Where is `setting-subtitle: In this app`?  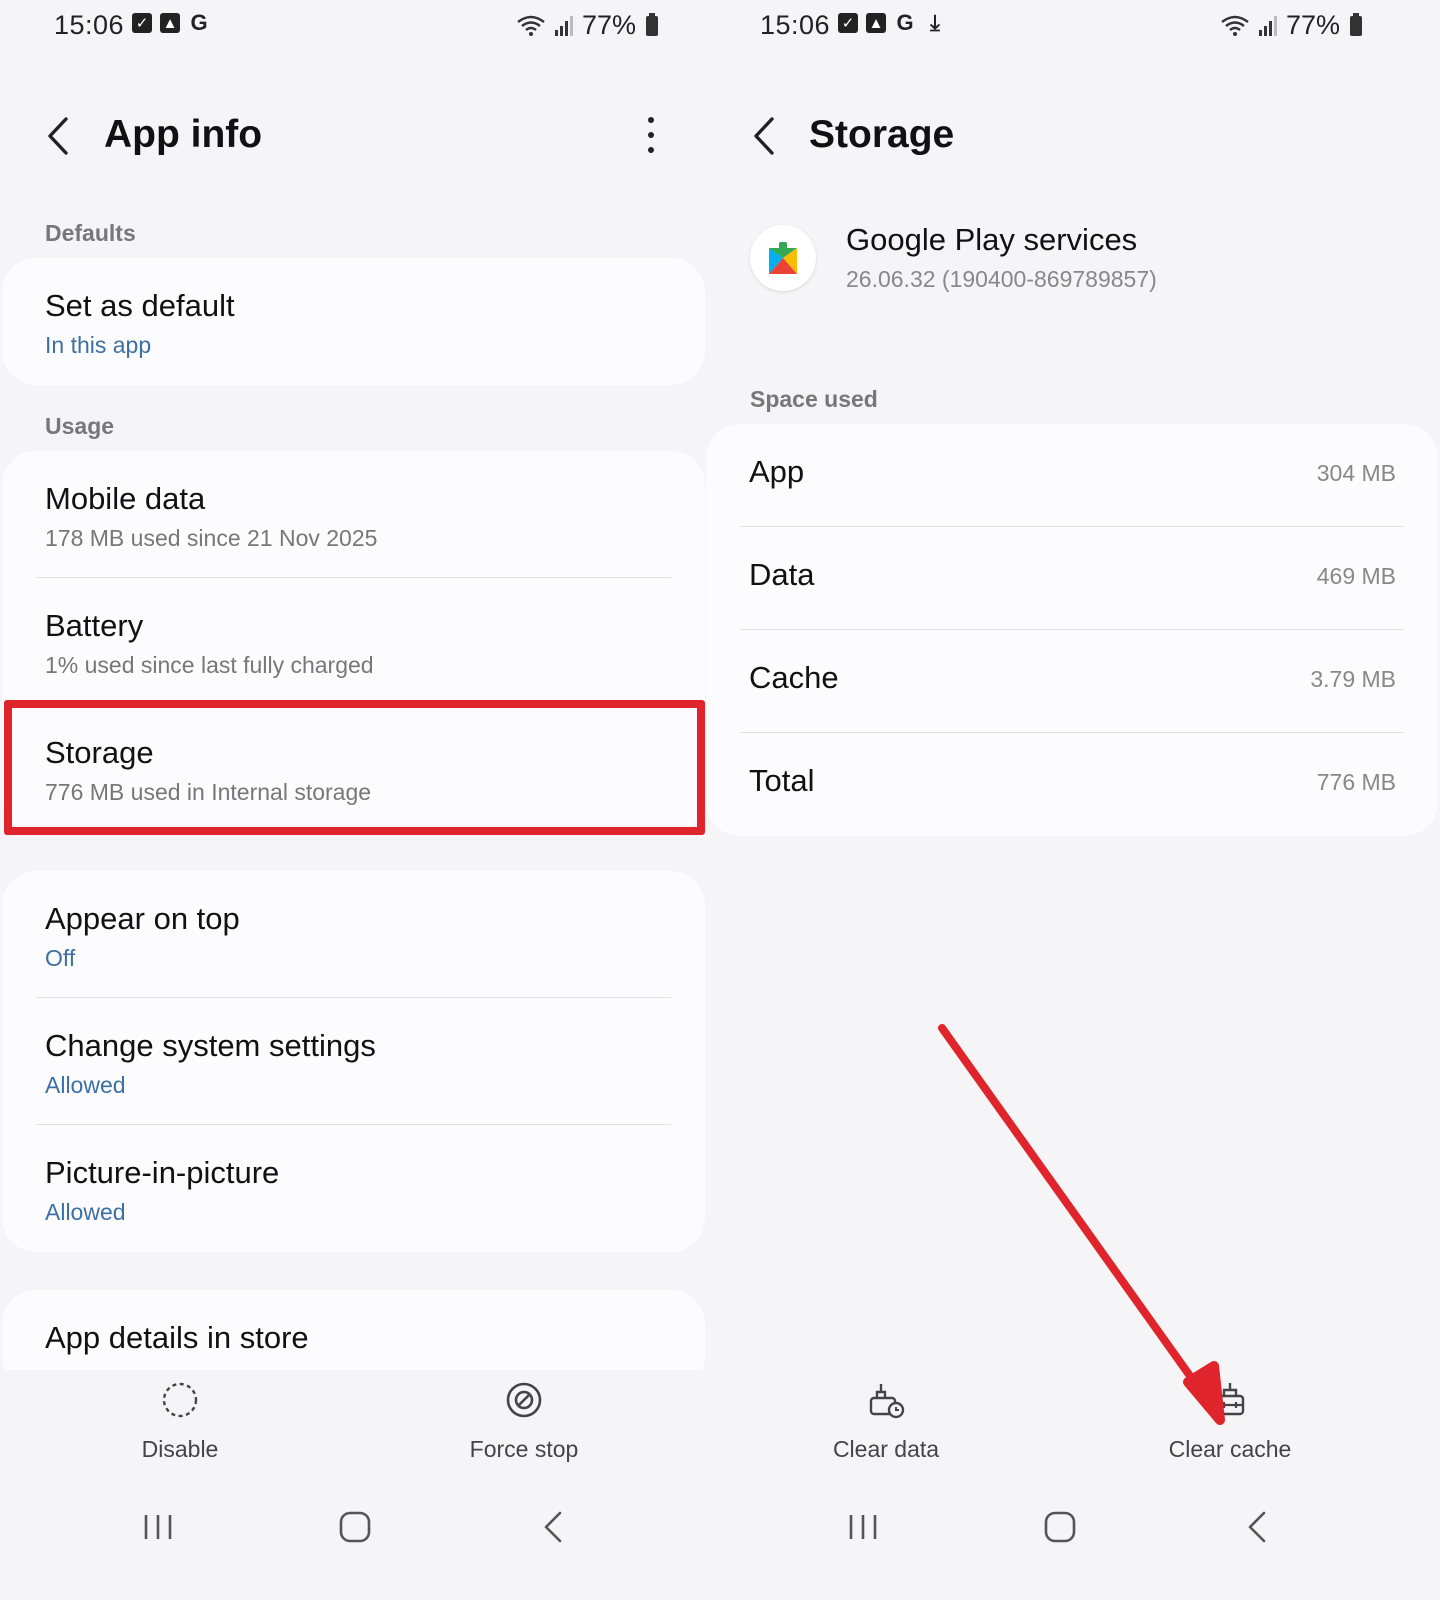
setting-subtitle: In this app is located at coordinates (98, 345).